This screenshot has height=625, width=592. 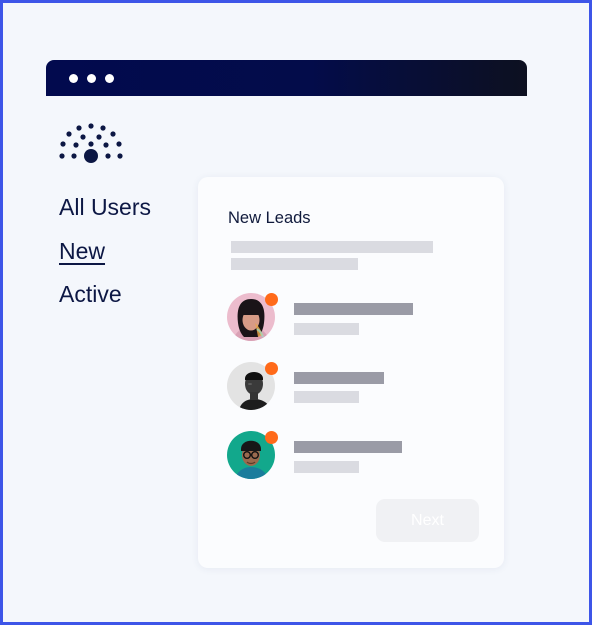 What do you see at coordinates (427, 520) in the screenshot?
I see `next-button: Next` at bounding box center [427, 520].